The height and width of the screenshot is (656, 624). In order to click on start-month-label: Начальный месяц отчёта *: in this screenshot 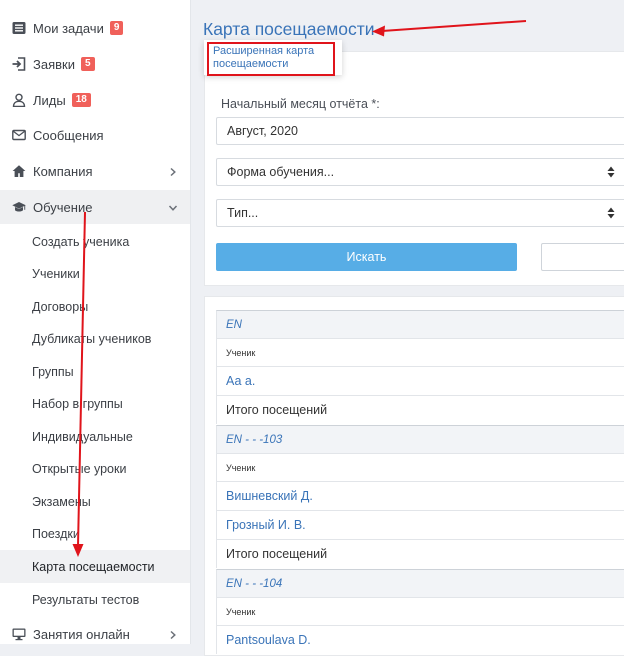, I will do `click(300, 104)`.